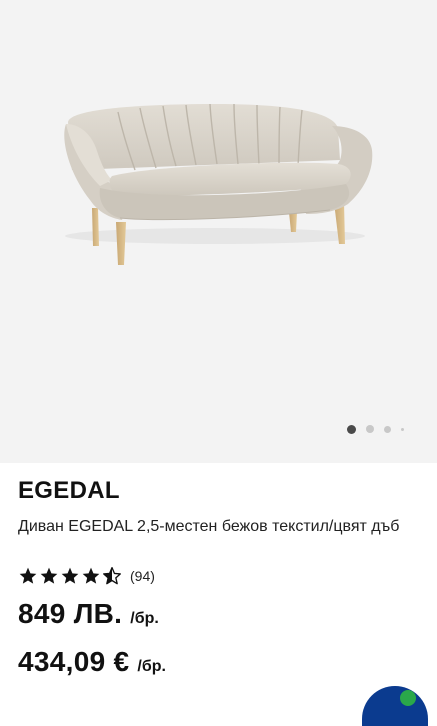  What do you see at coordinates (74, 661) in the screenshot?
I see `price-eur-value: 434,09 €` at bounding box center [74, 661].